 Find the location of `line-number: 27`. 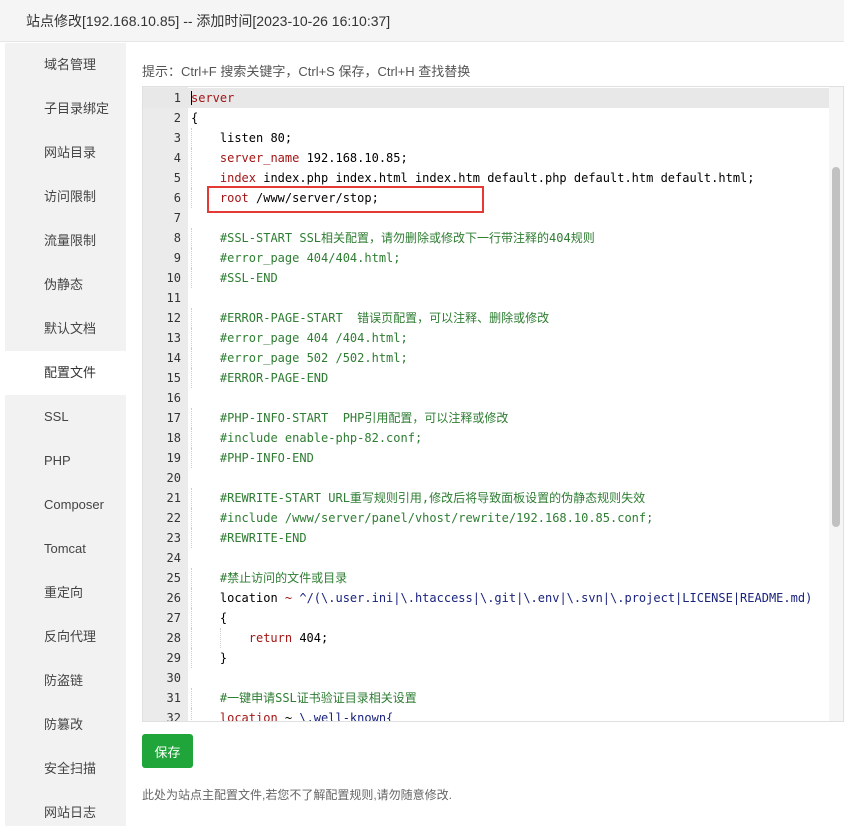

line-number: 27 is located at coordinates (173, 618).